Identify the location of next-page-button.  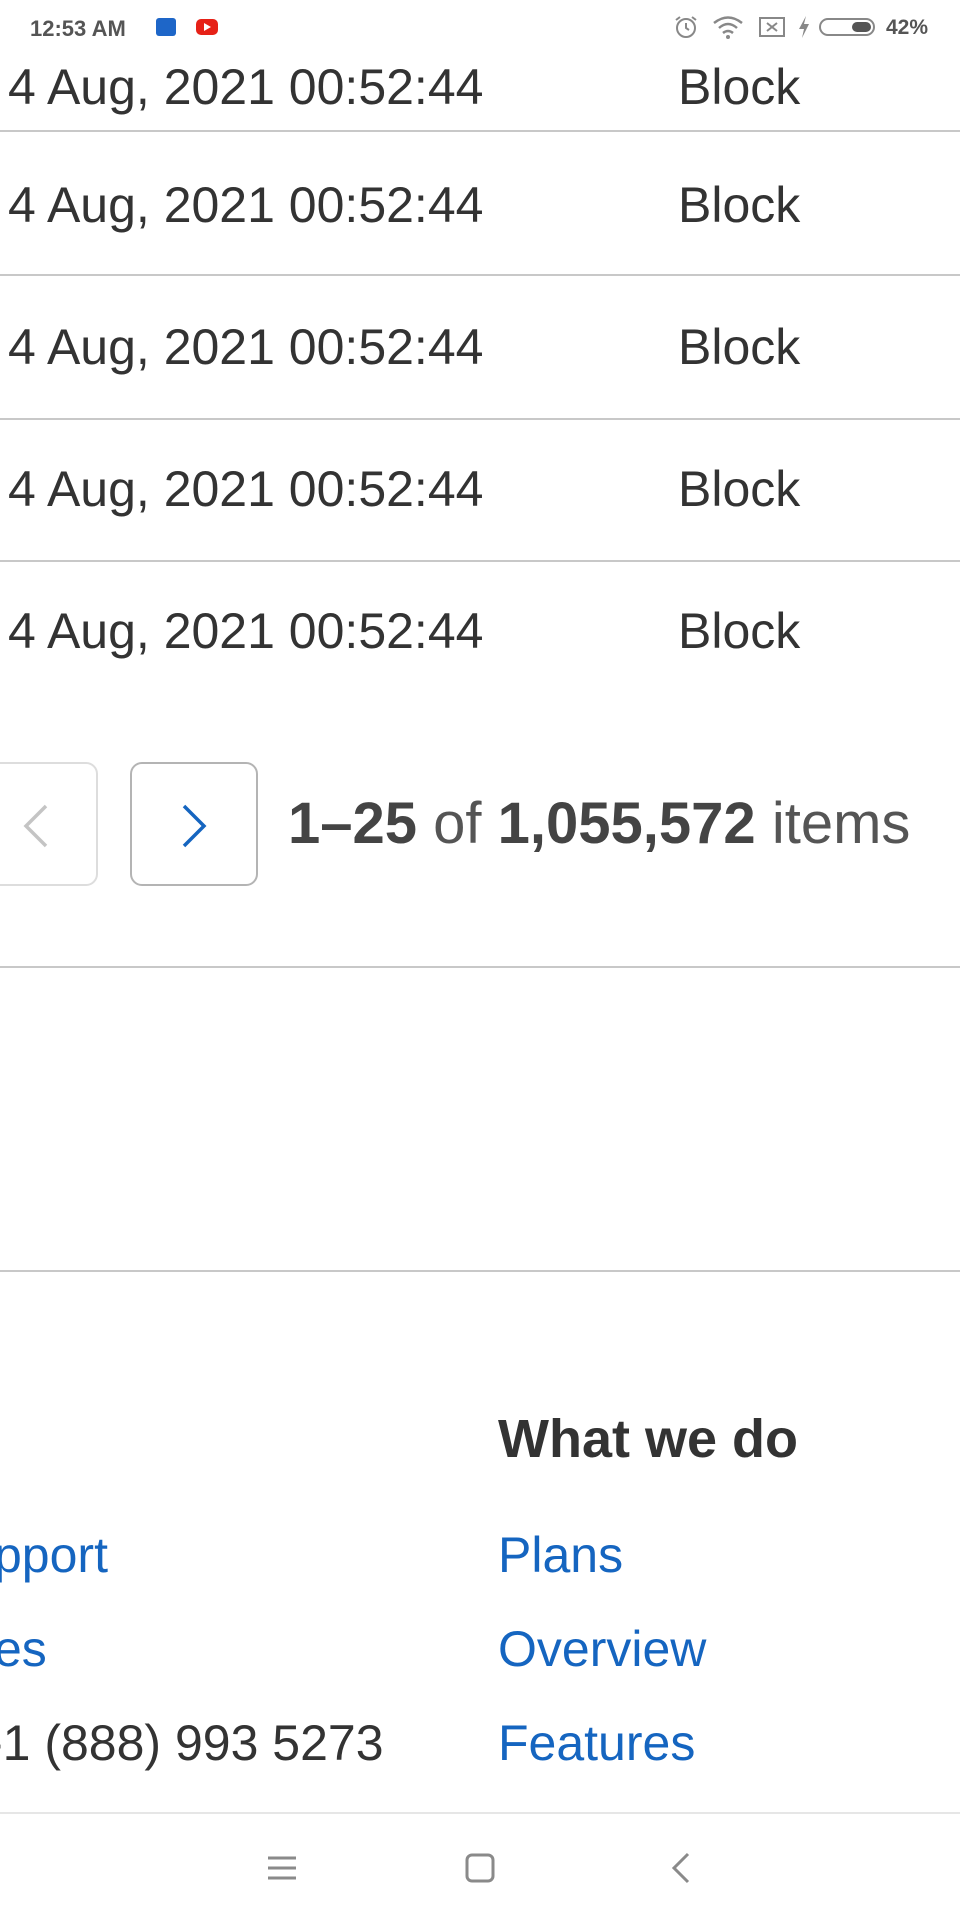
(194, 824).